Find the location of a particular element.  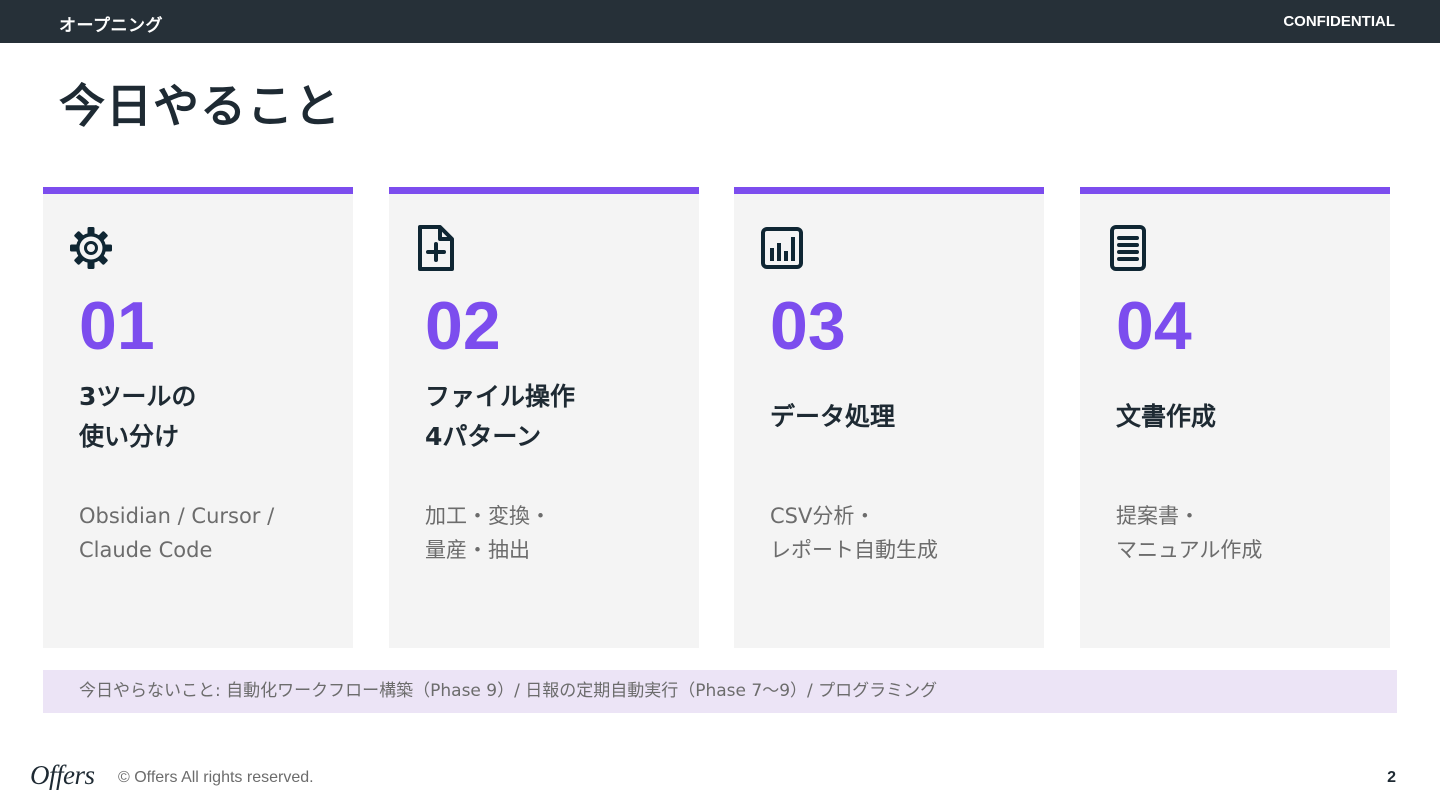

section-label: オープニング is located at coordinates (111, 26).